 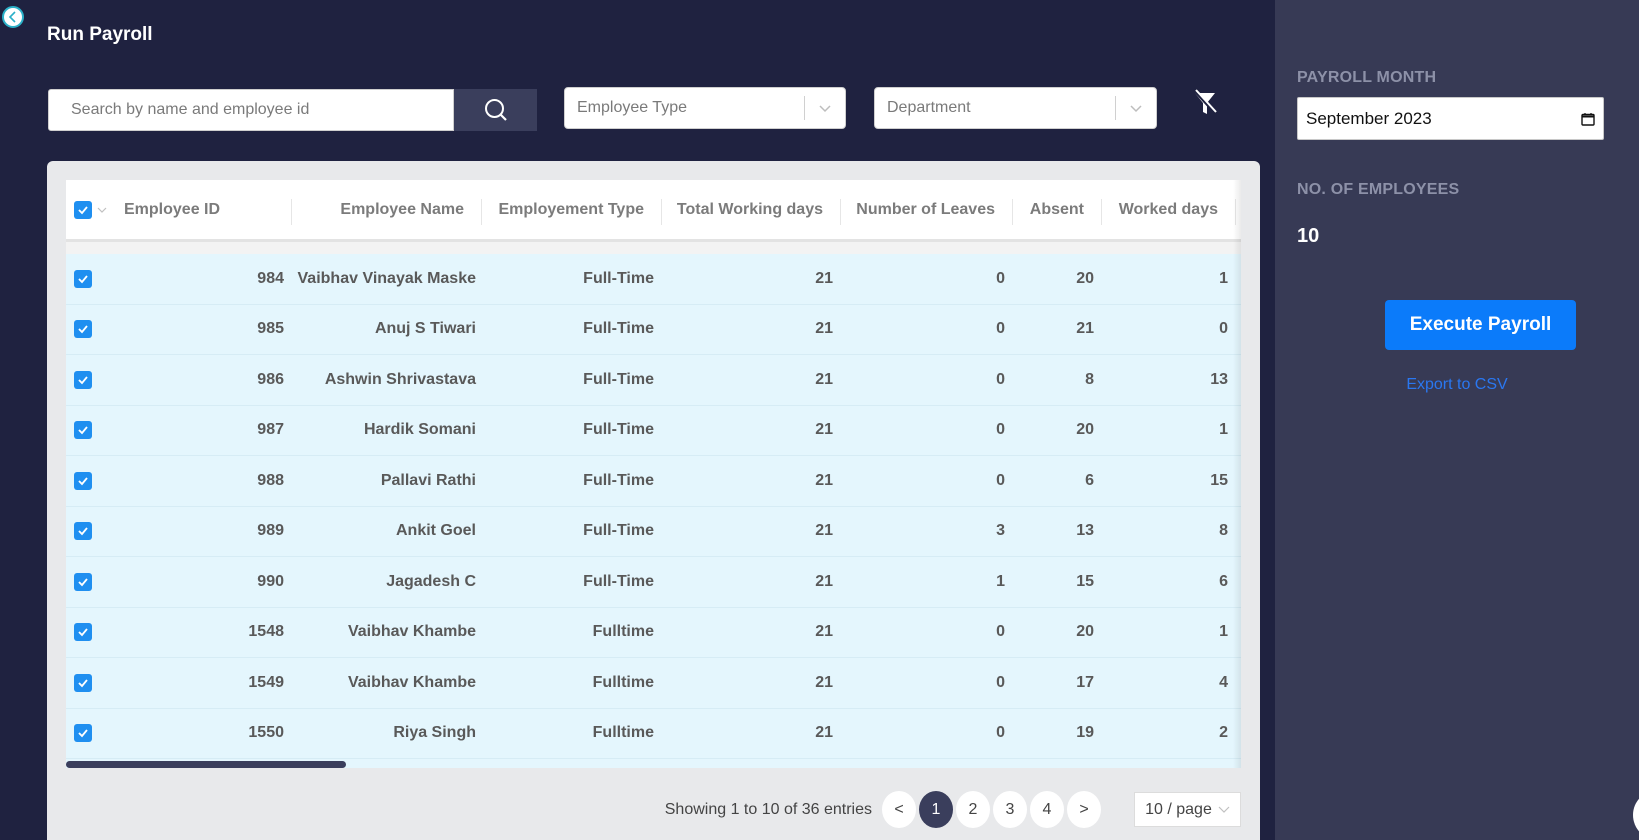 I want to click on select-all-checkbox, so click(x=83, y=209).